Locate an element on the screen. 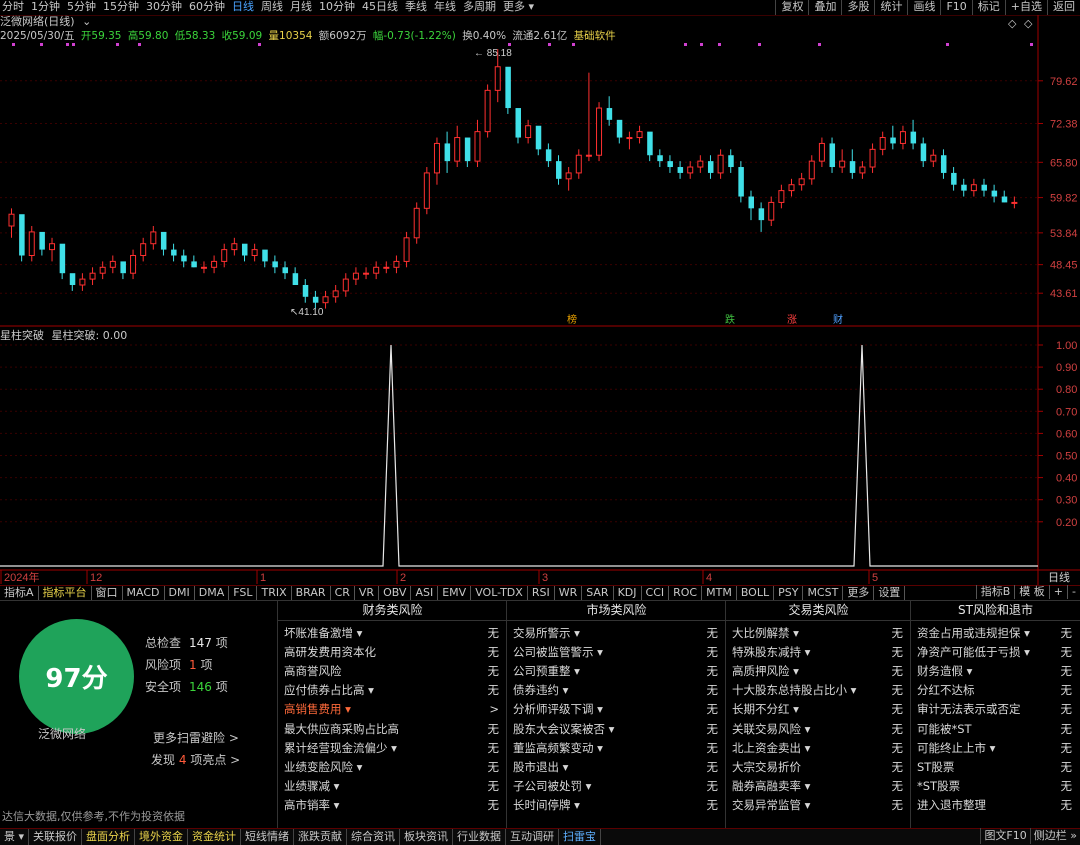 The width and height of the screenshot is (1080, 845). indicator-tab: RSI is located at coordinates (541, 593).